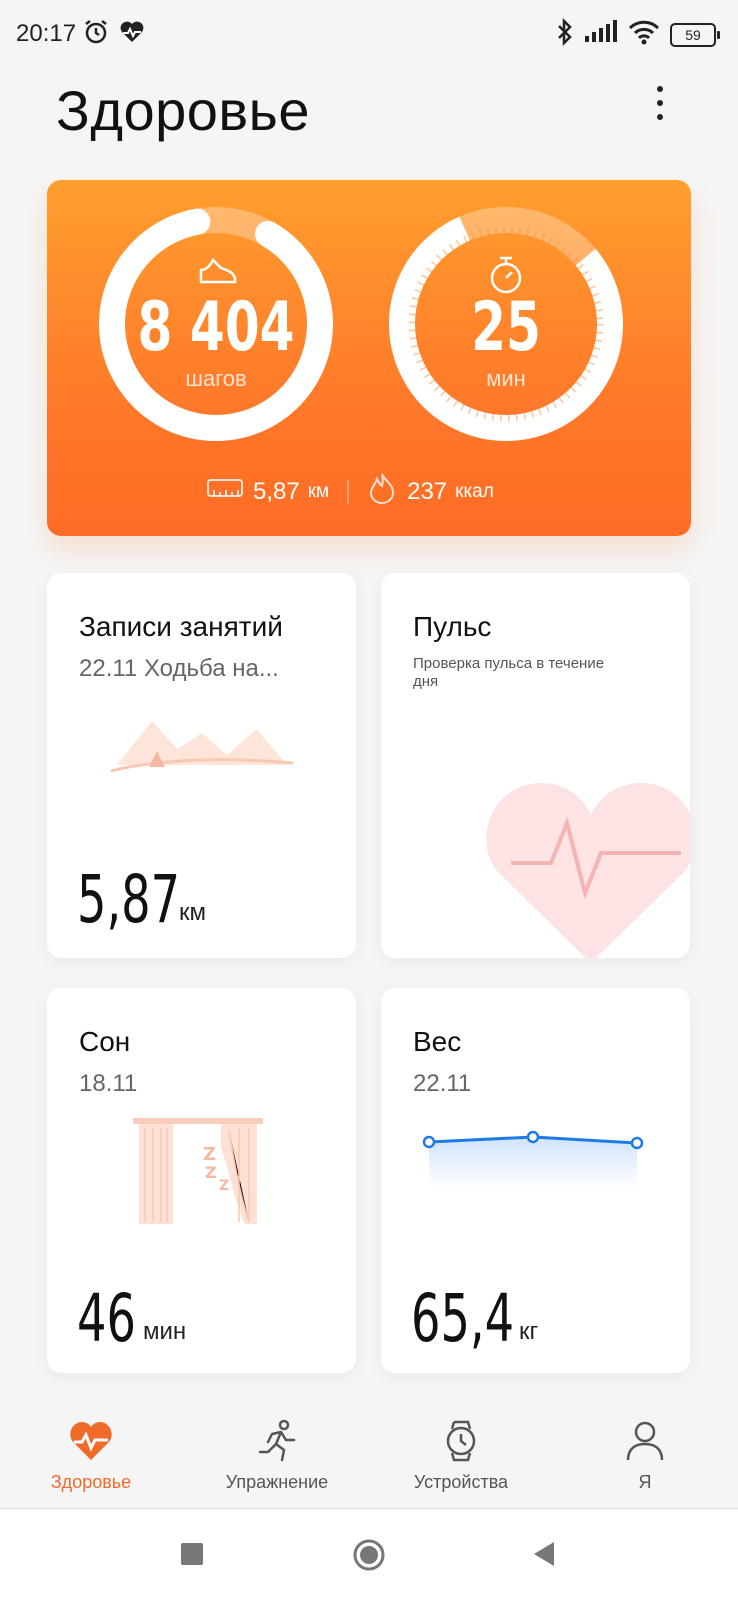  I want to click on pulse-title: Пульс, so click(452, 626).